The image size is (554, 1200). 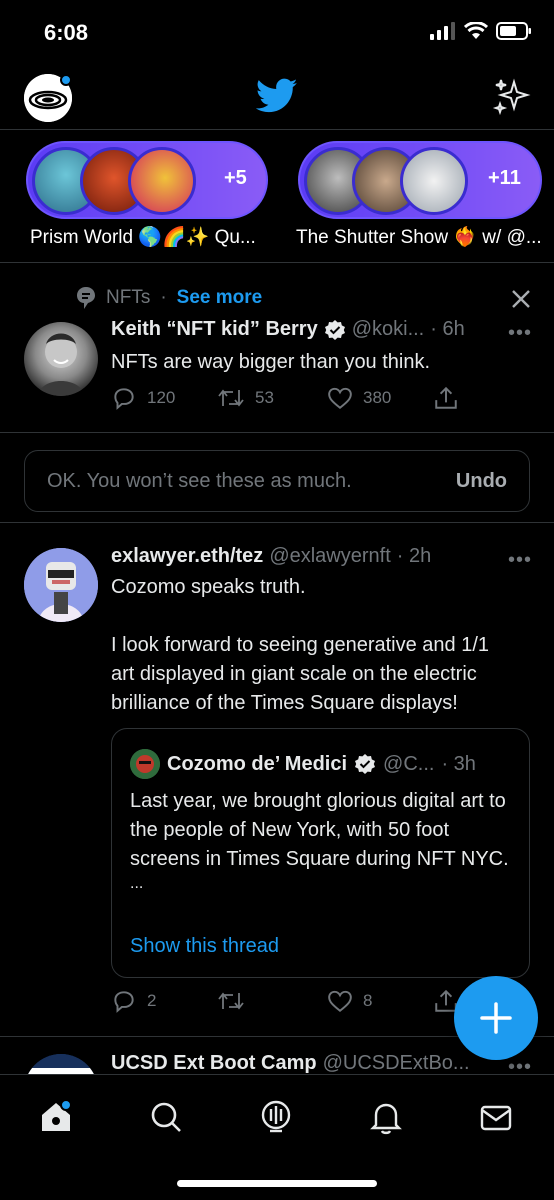 I want to click on reply-button: 2, so click(x=133, y=1001).